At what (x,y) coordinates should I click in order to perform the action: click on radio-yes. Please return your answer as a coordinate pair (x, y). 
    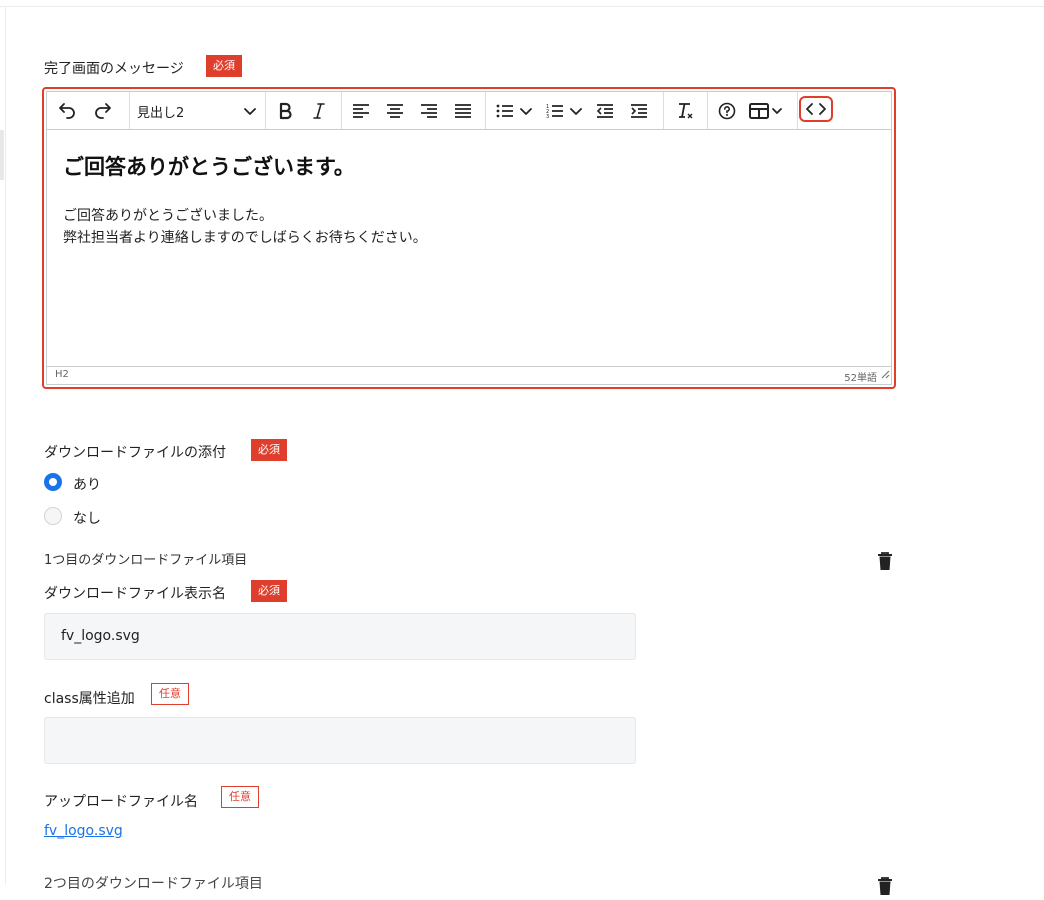
    Looking at the image, I should click on (53, 482).